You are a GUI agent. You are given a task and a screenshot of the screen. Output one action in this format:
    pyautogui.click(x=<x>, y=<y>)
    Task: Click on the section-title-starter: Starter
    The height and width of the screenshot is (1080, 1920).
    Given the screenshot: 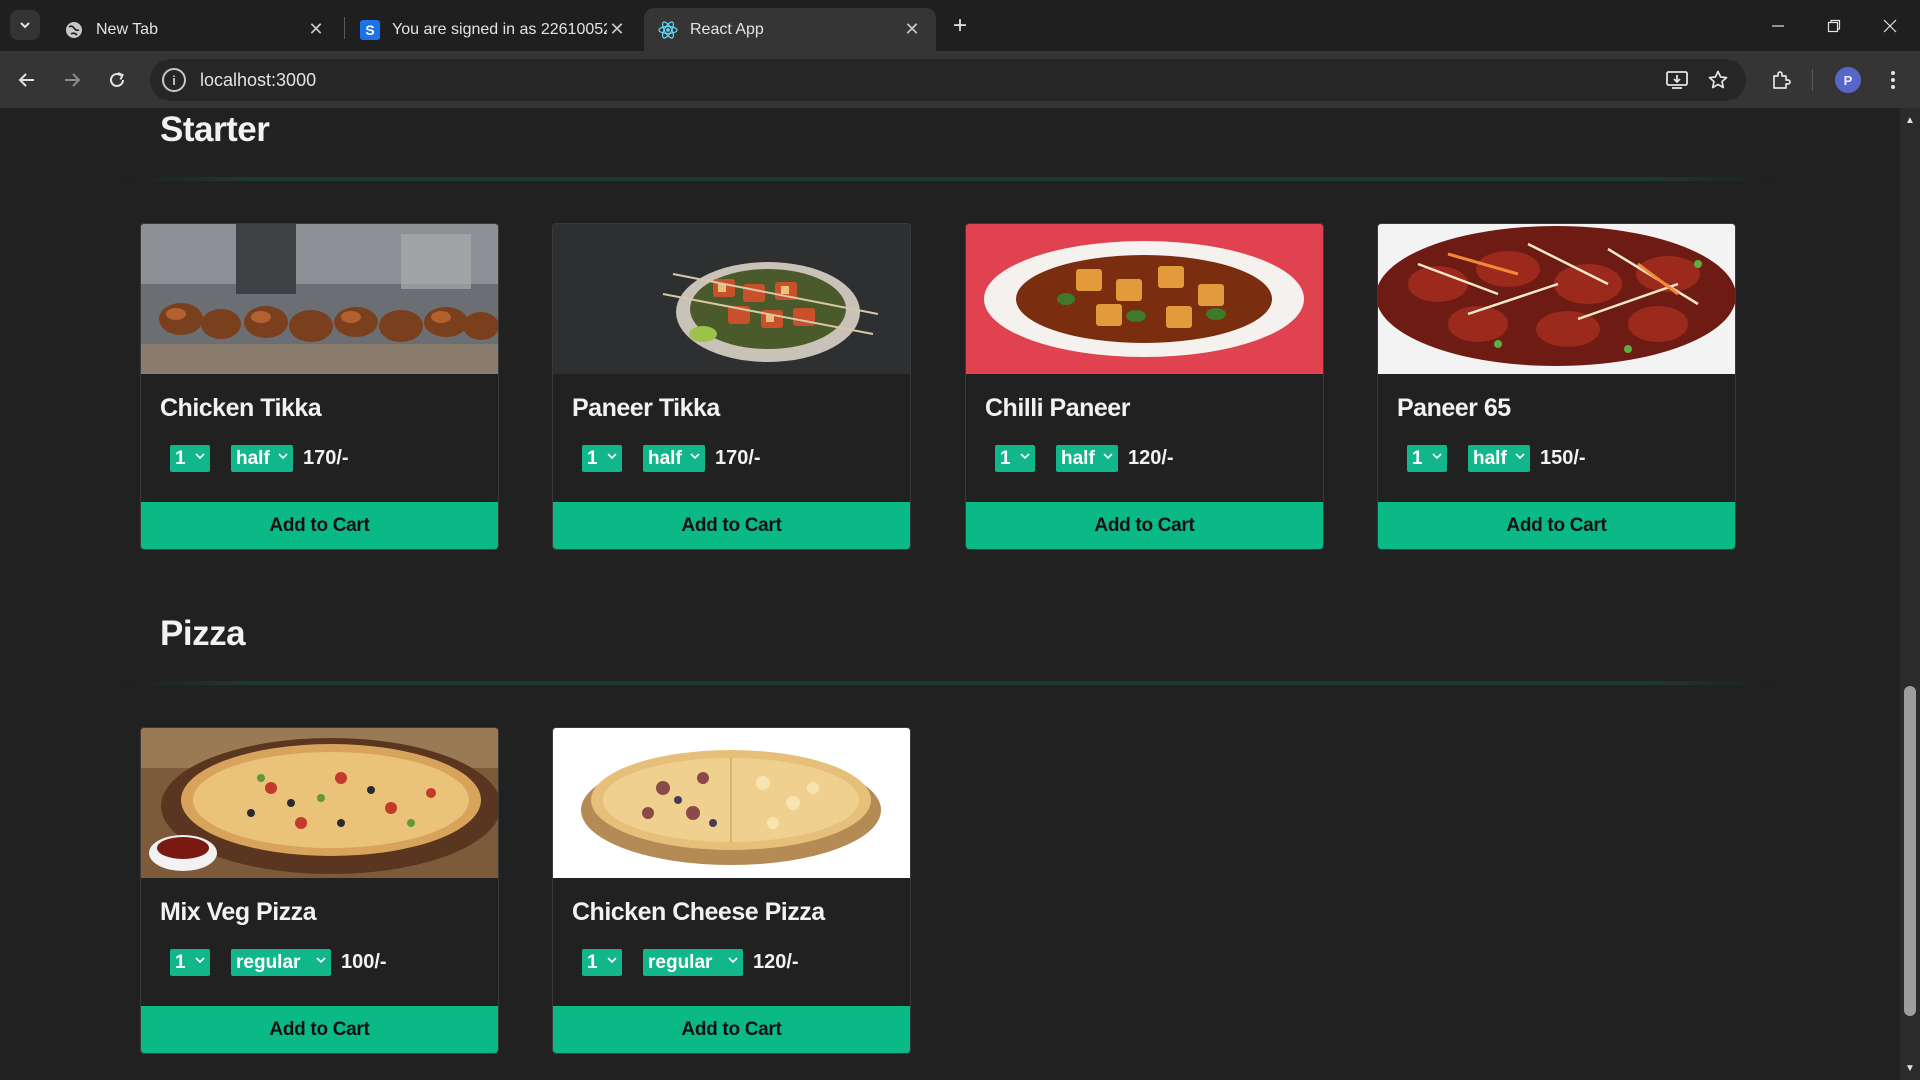 What is the action you would take?
    pyautogui.click(x=215, y=129)
    